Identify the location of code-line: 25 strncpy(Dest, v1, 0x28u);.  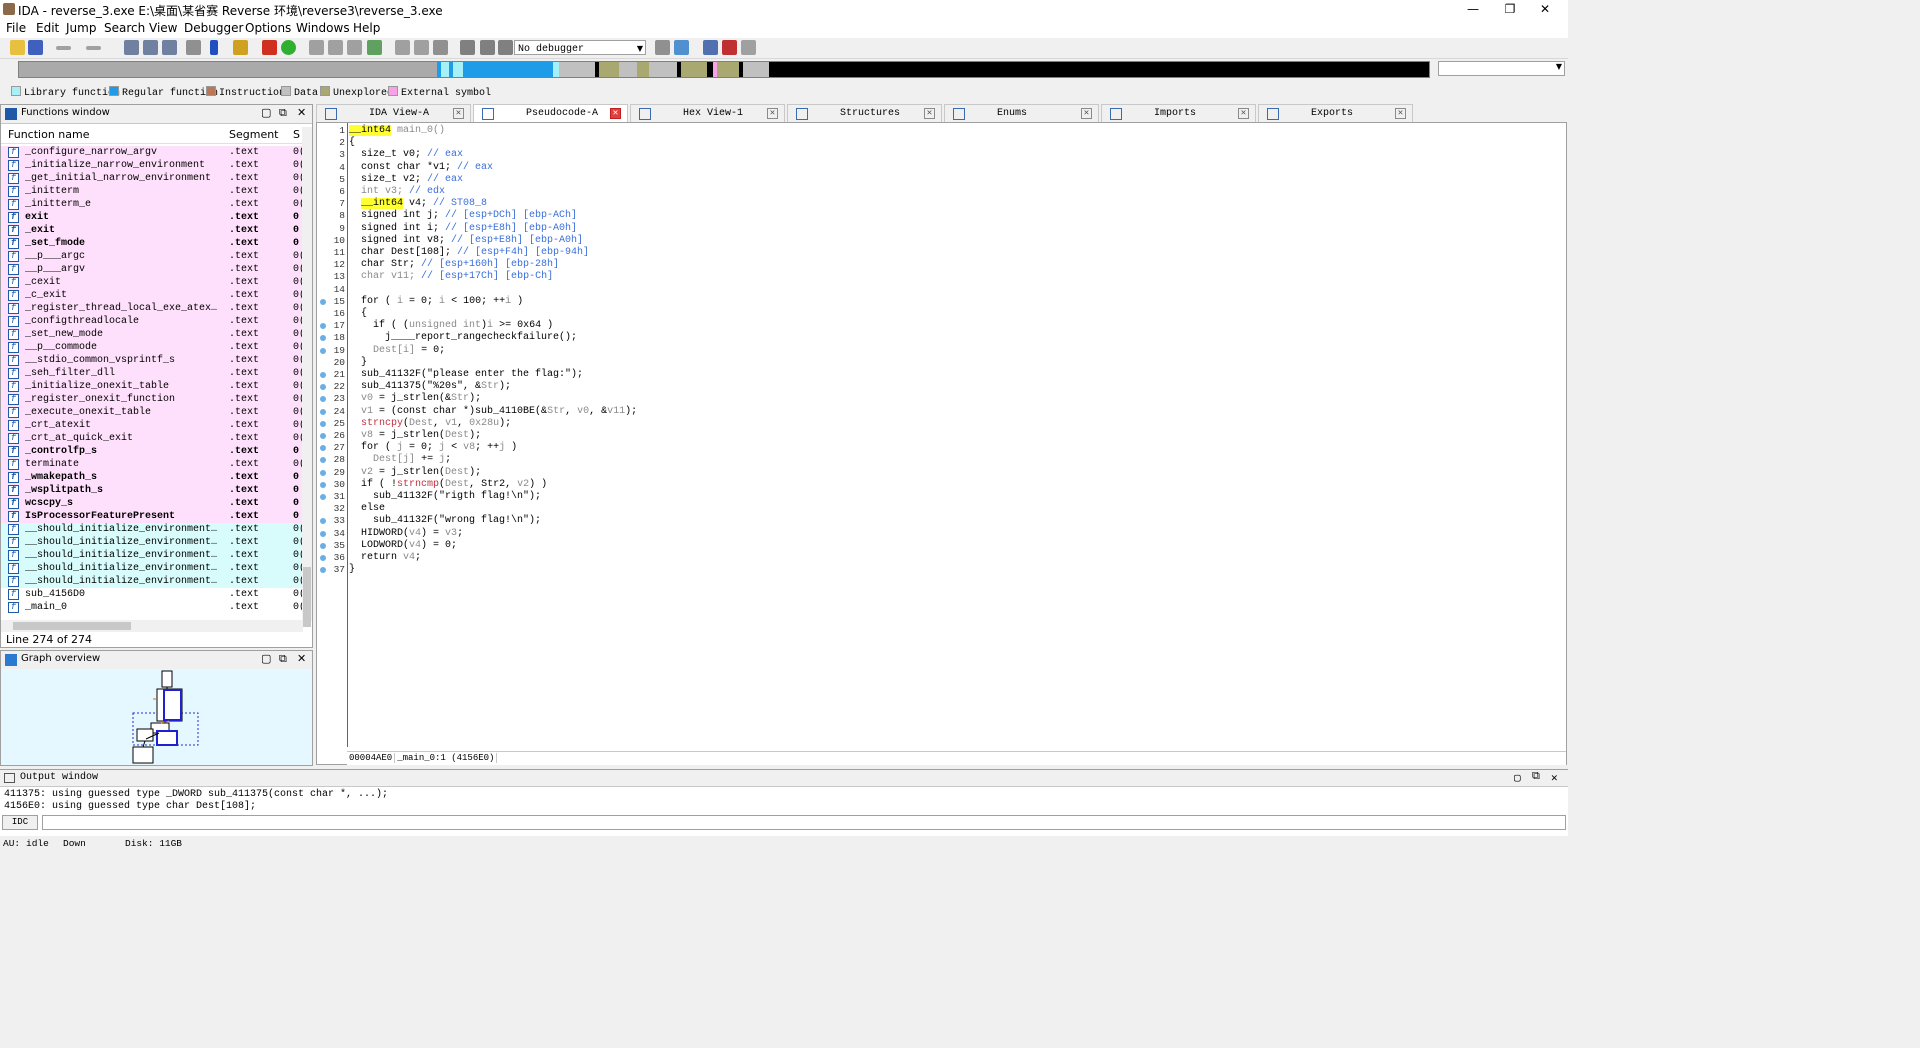
(917, 424).